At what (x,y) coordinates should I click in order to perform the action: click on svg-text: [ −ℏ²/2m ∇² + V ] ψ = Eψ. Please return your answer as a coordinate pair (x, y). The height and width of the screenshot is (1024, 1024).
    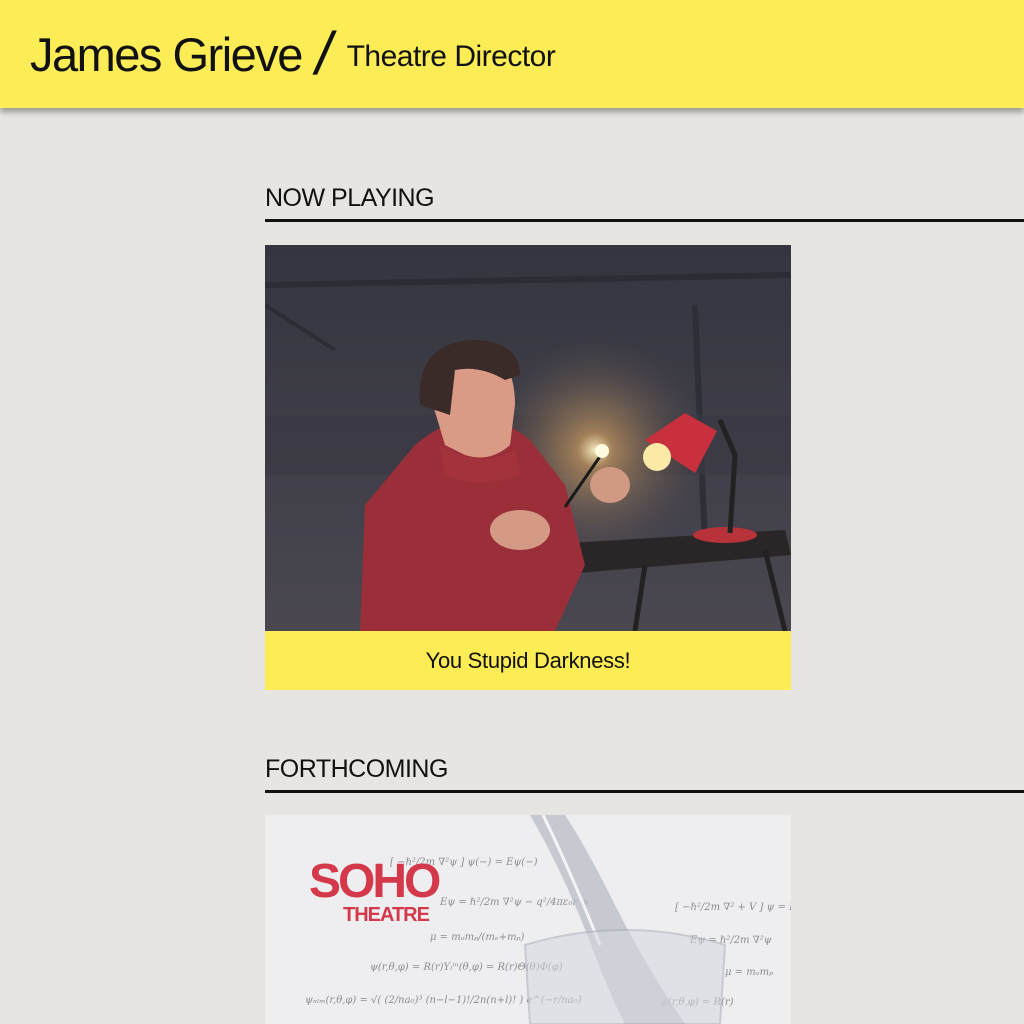
    Looking at the image, I should click on (733, 907).